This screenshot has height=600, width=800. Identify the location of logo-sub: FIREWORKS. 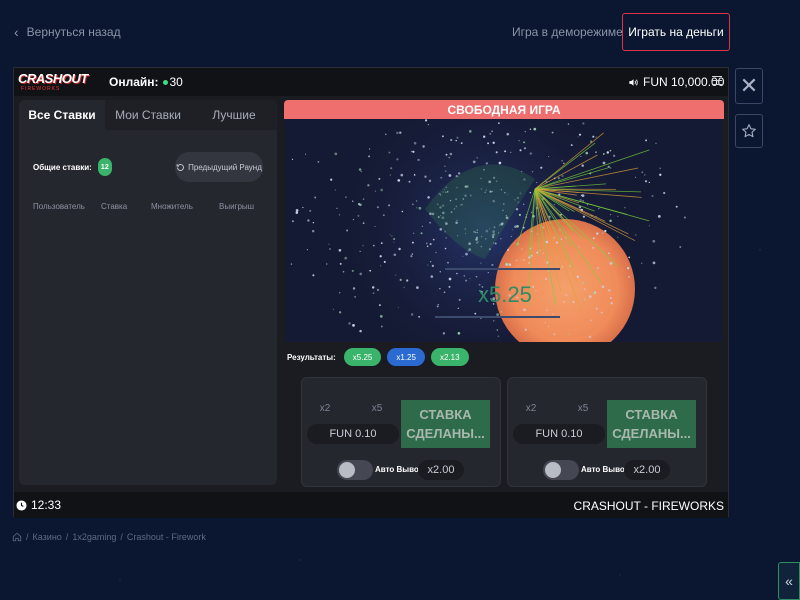
(41, 89).